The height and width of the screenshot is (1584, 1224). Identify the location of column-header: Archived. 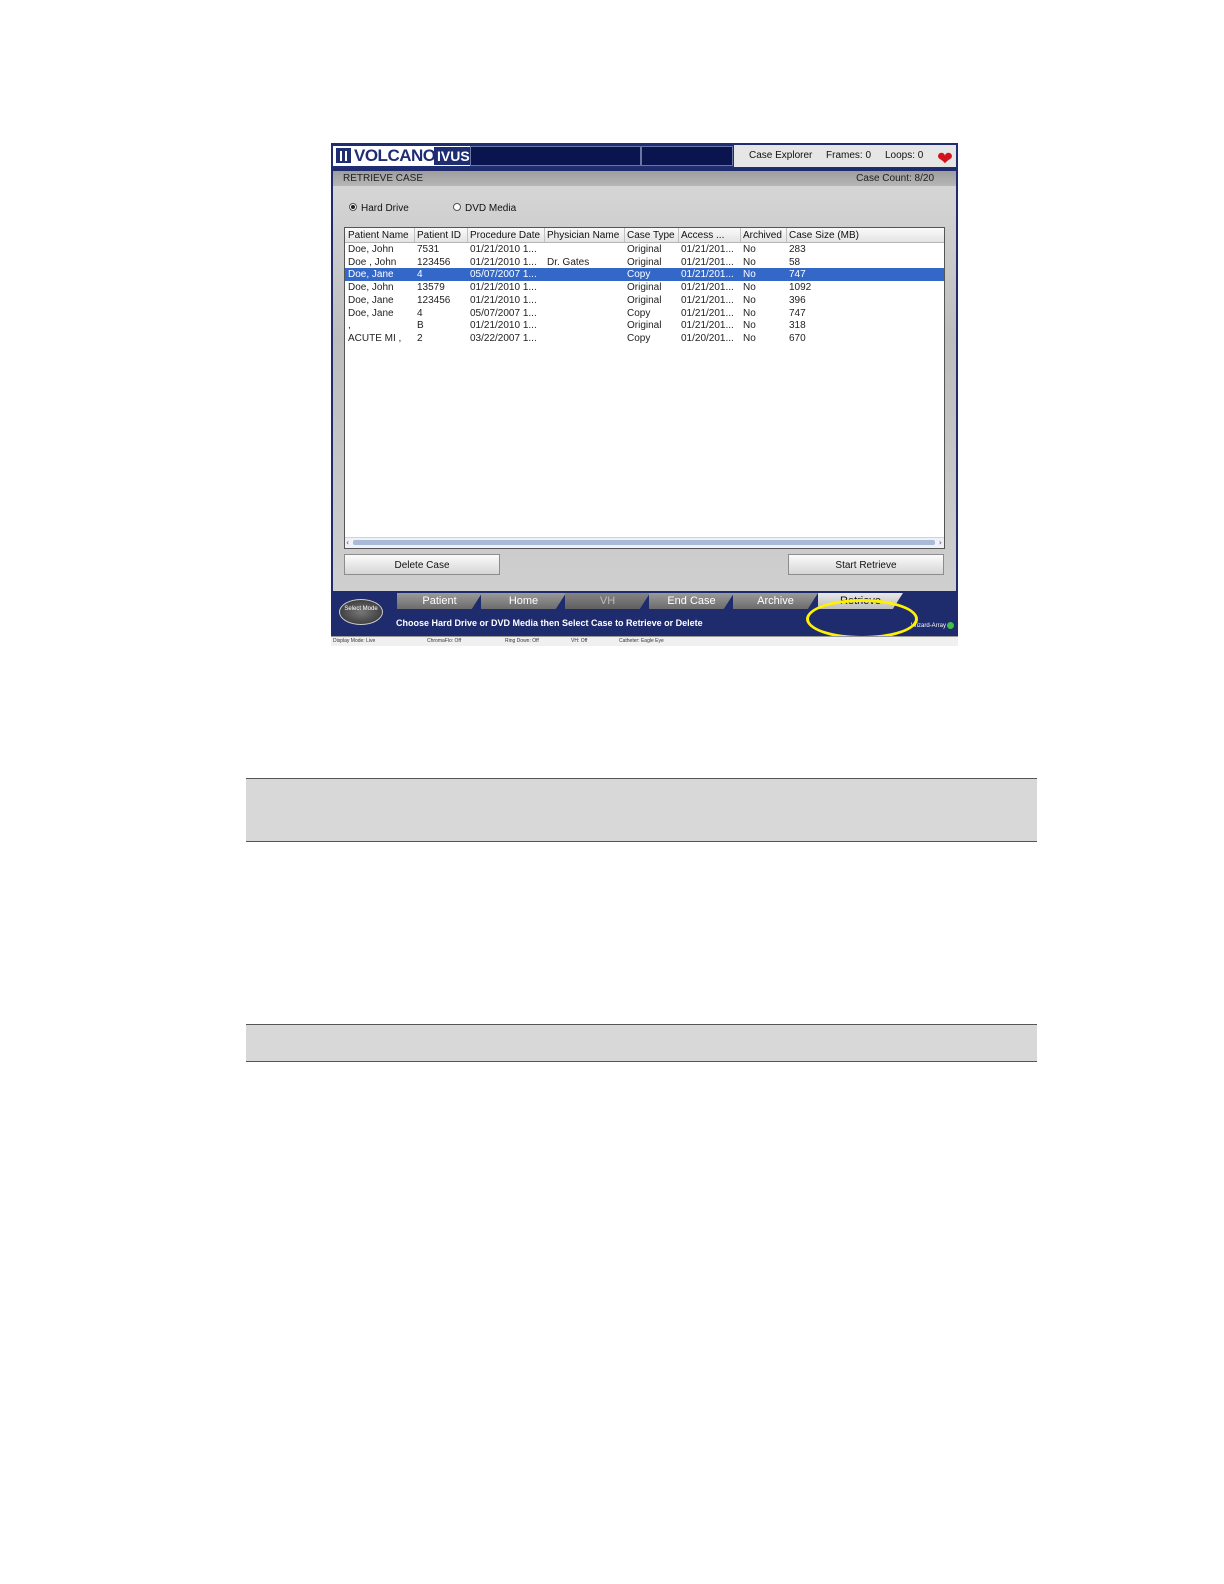
(762, 235).